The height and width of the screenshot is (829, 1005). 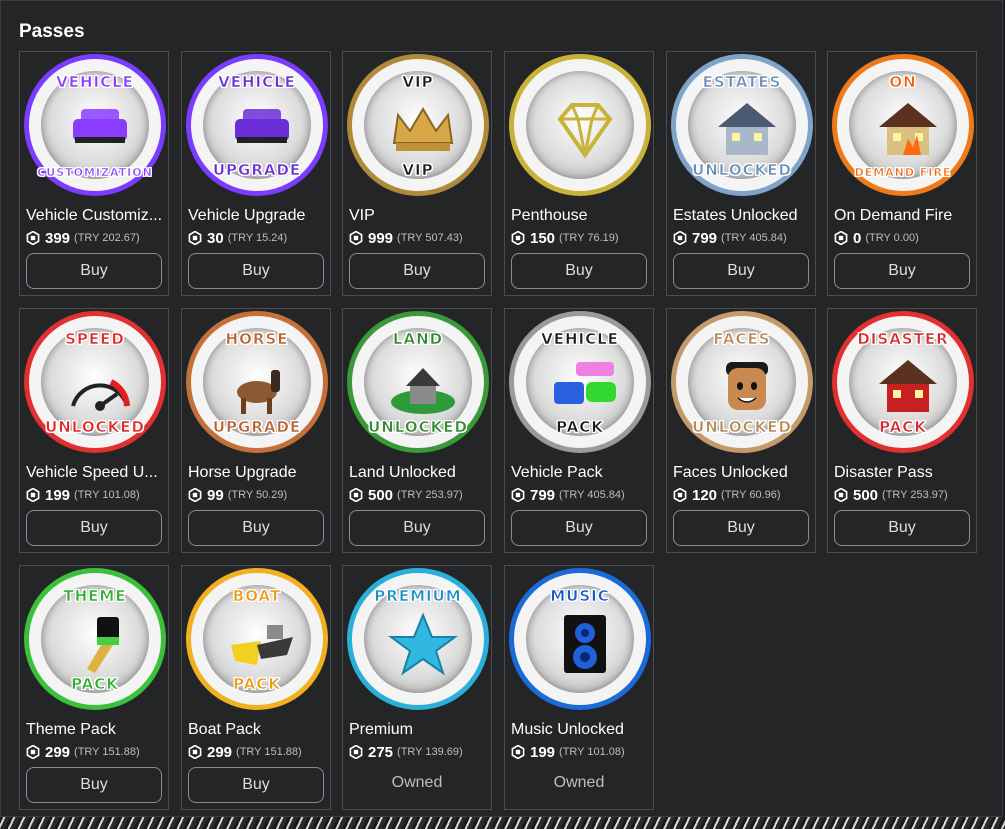 What do you see at coordinates (95, 125) in the screenshot?
I see `pass-badge-image: VEHICLE CUSTOMIZATION` at bounding box center [95, 125].